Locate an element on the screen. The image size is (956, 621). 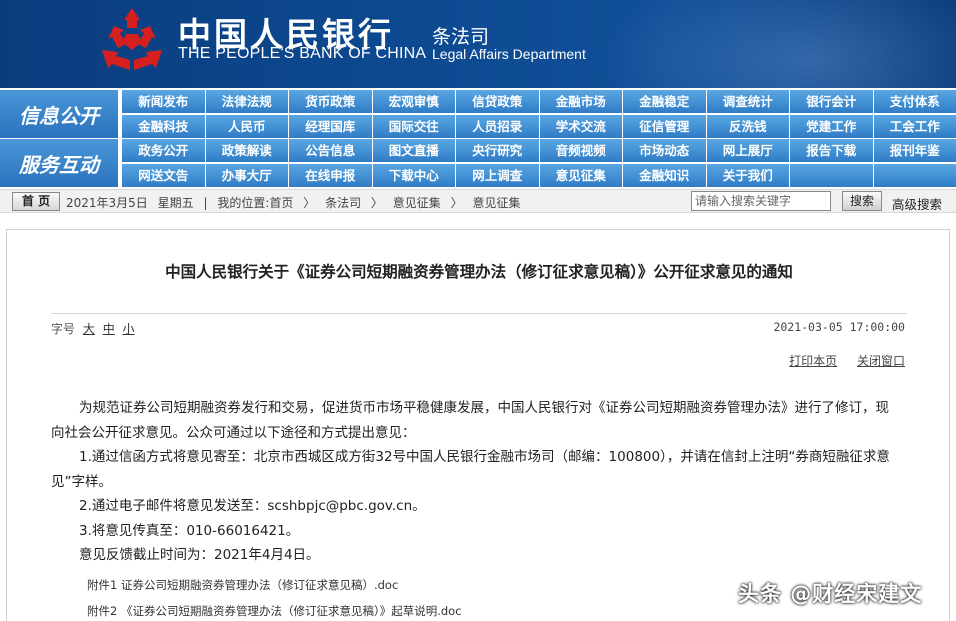
nav-item: 征信管理 is located at coordinates (665, 126).